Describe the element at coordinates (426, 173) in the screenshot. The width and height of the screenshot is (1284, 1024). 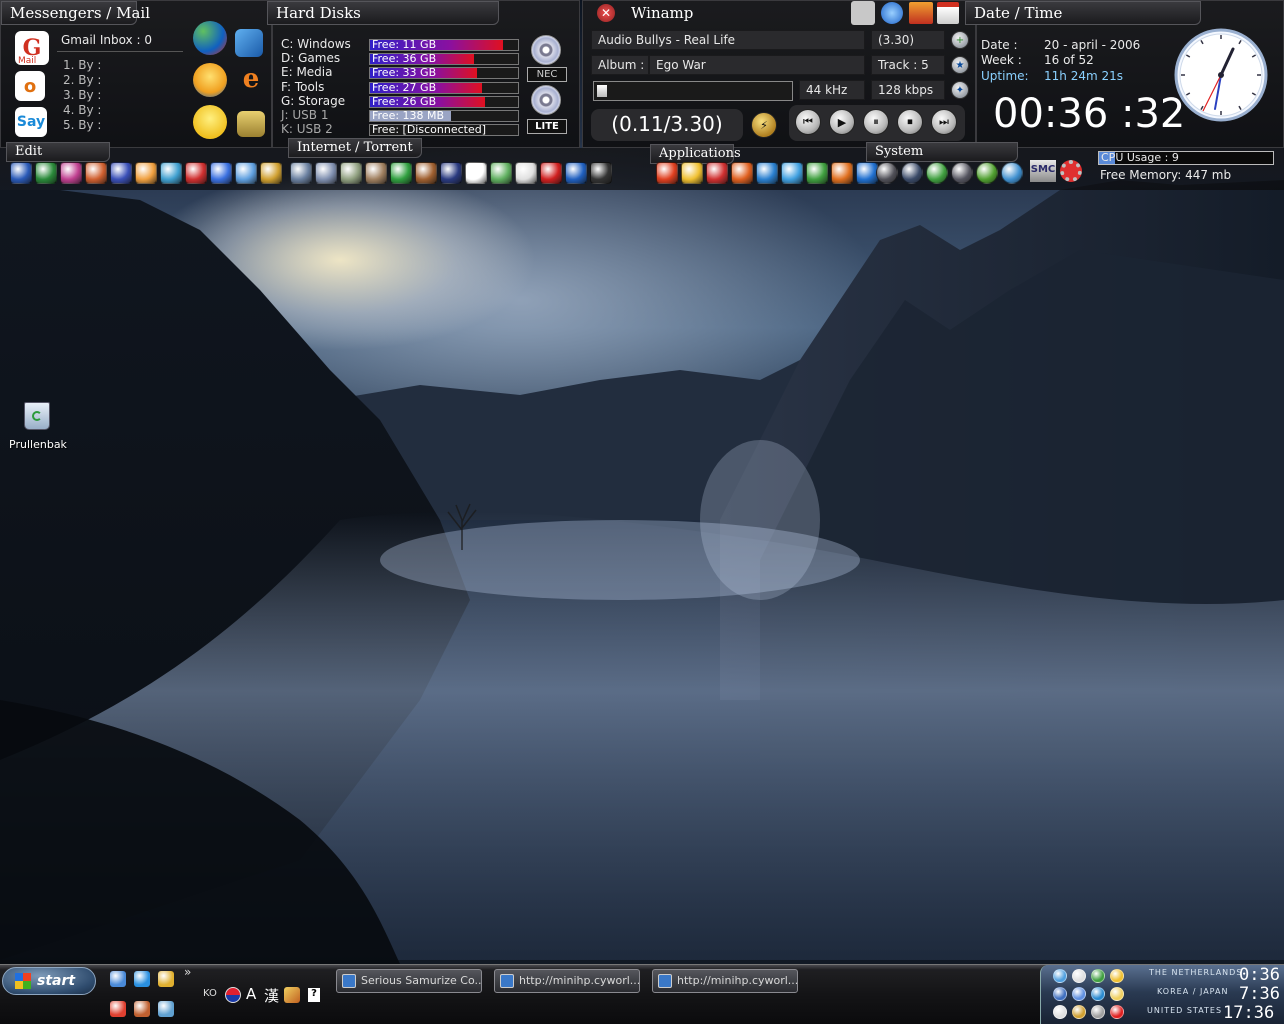
I see `media-player-icon` at that location.